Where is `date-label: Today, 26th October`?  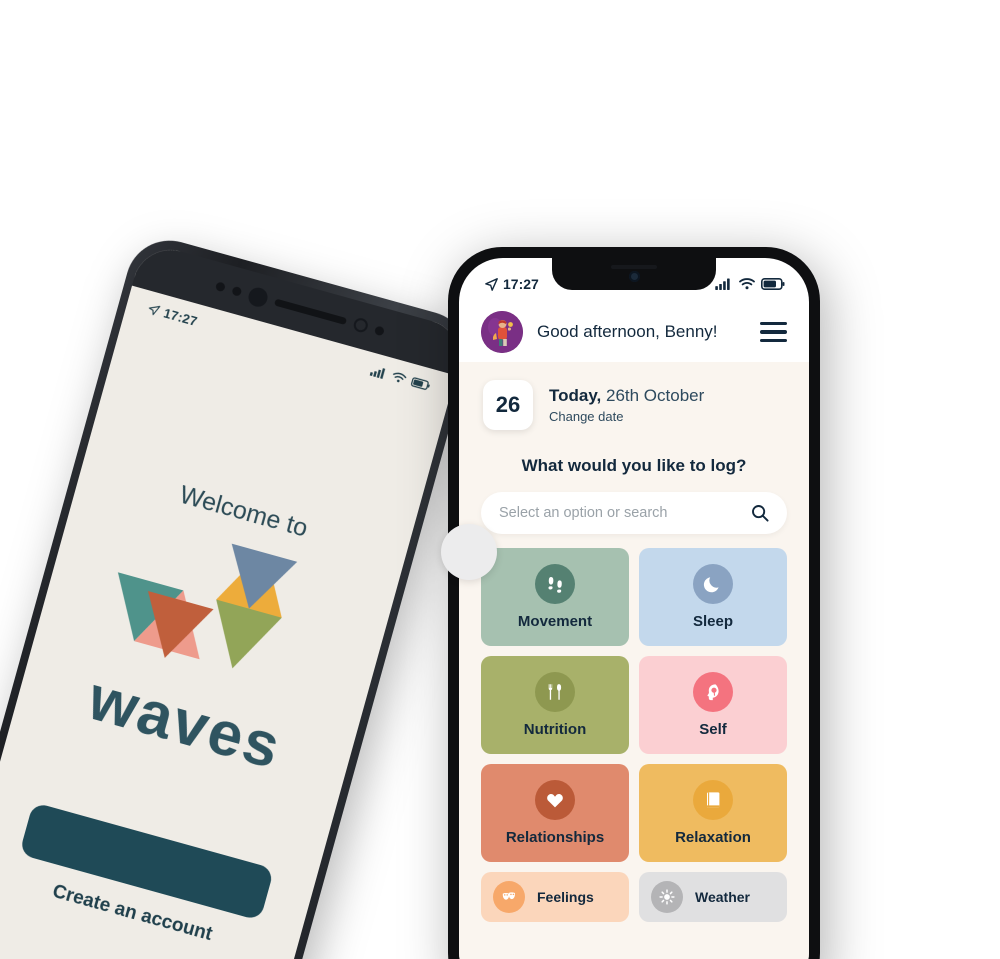
date-label: Today, 26th October is located at coordinates (626, 396).